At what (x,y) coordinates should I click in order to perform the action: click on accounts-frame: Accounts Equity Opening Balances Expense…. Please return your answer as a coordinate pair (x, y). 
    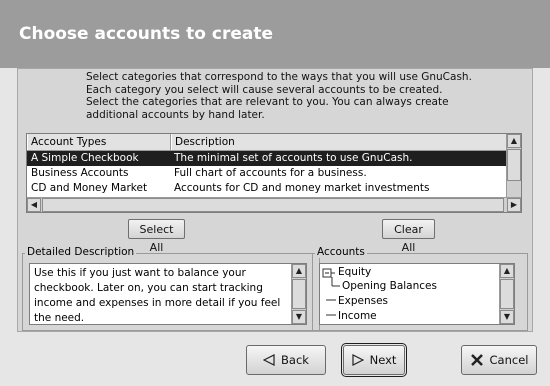
    Looking at the image, I should click on (420, 288).